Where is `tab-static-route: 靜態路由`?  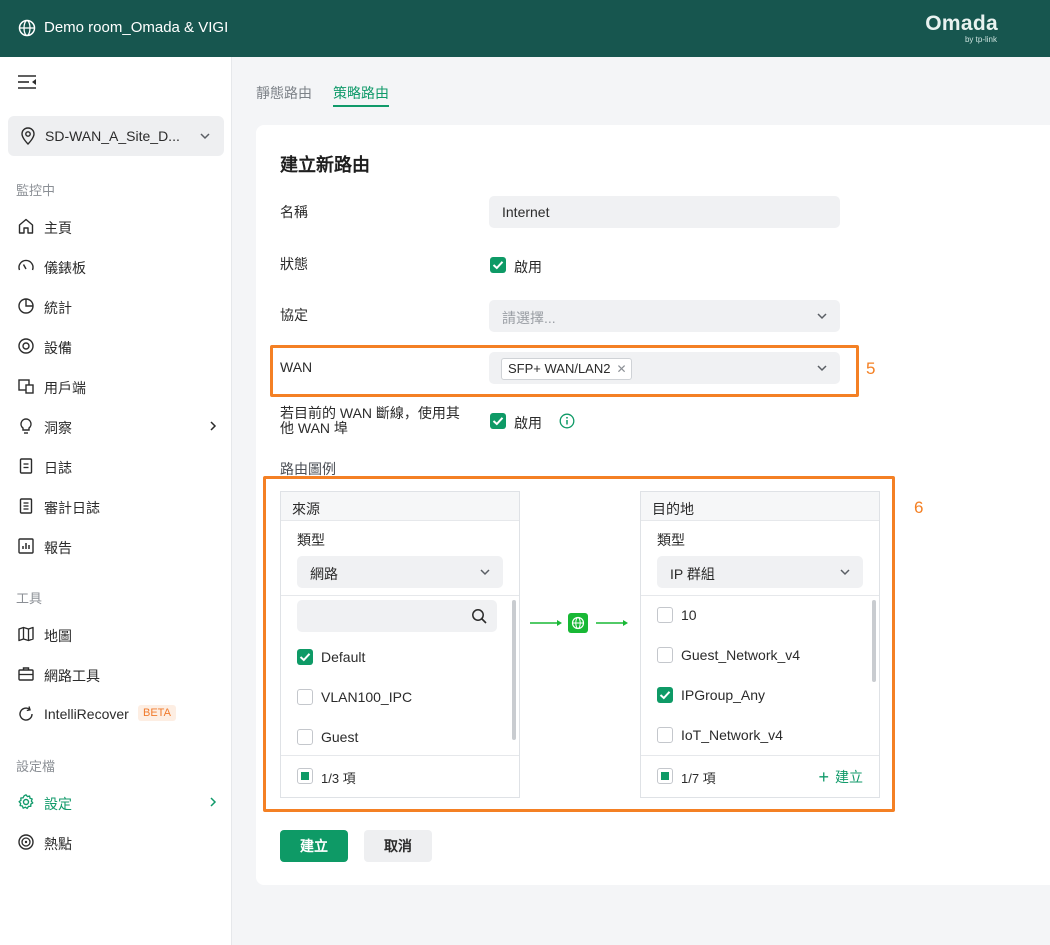 tab-static-route: 靜態路由 is located at coordinates (284, 93).